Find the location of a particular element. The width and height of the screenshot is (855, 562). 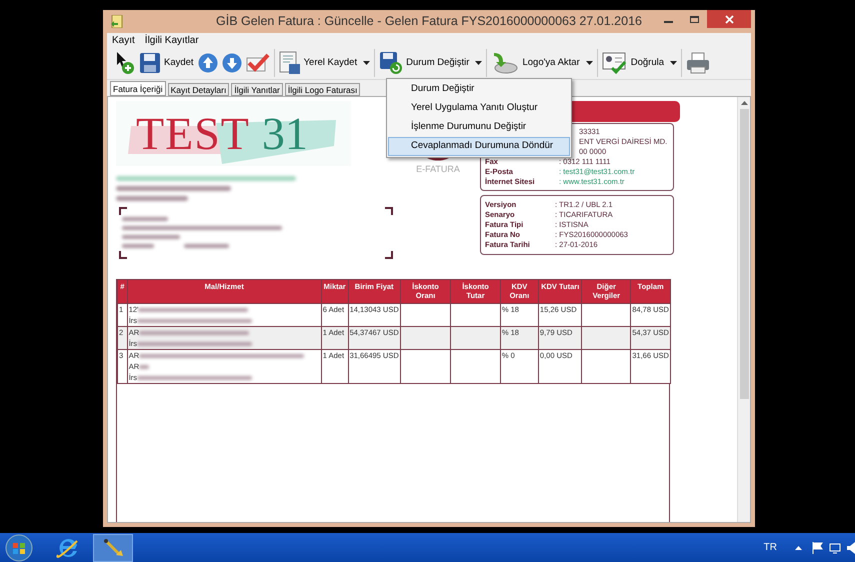

close-icon is located at coordinates (729, 19).